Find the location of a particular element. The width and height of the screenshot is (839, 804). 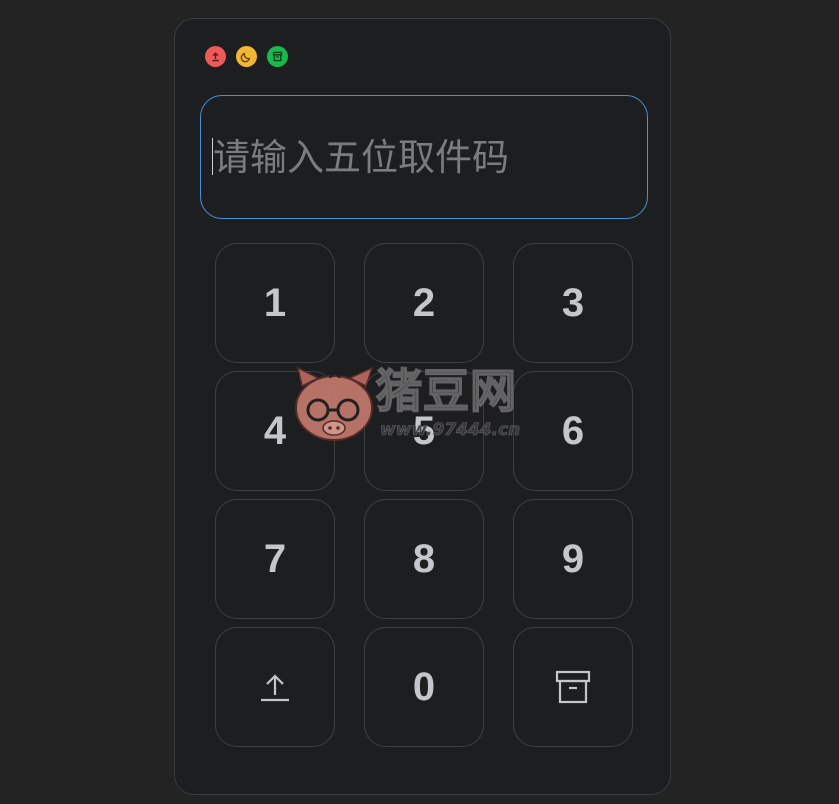

upload-dot-button is located at coordinates (215, 56).